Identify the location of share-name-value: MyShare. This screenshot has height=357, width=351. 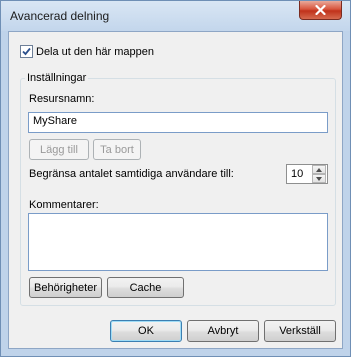
(55, 121).